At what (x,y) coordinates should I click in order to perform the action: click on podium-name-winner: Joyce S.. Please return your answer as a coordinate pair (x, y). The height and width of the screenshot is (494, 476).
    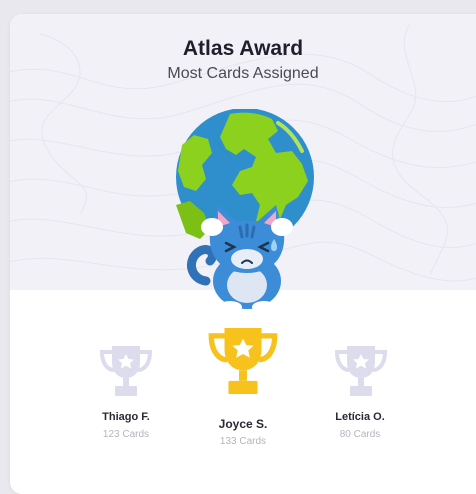
    Looking at the image, I should click on (243, 424).